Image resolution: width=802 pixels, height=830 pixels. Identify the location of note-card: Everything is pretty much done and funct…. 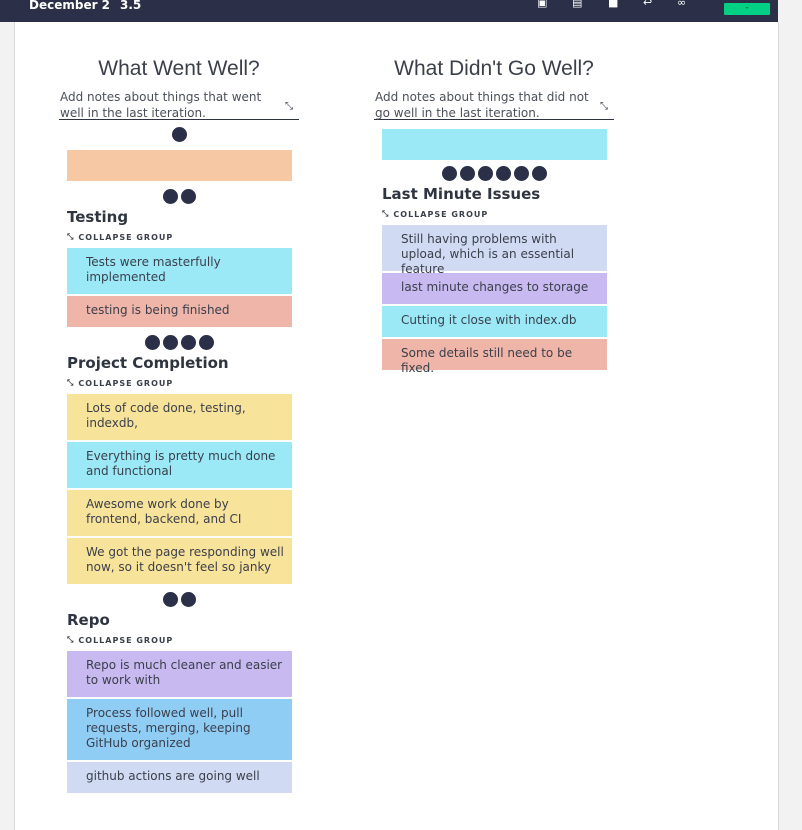
(179, 465).